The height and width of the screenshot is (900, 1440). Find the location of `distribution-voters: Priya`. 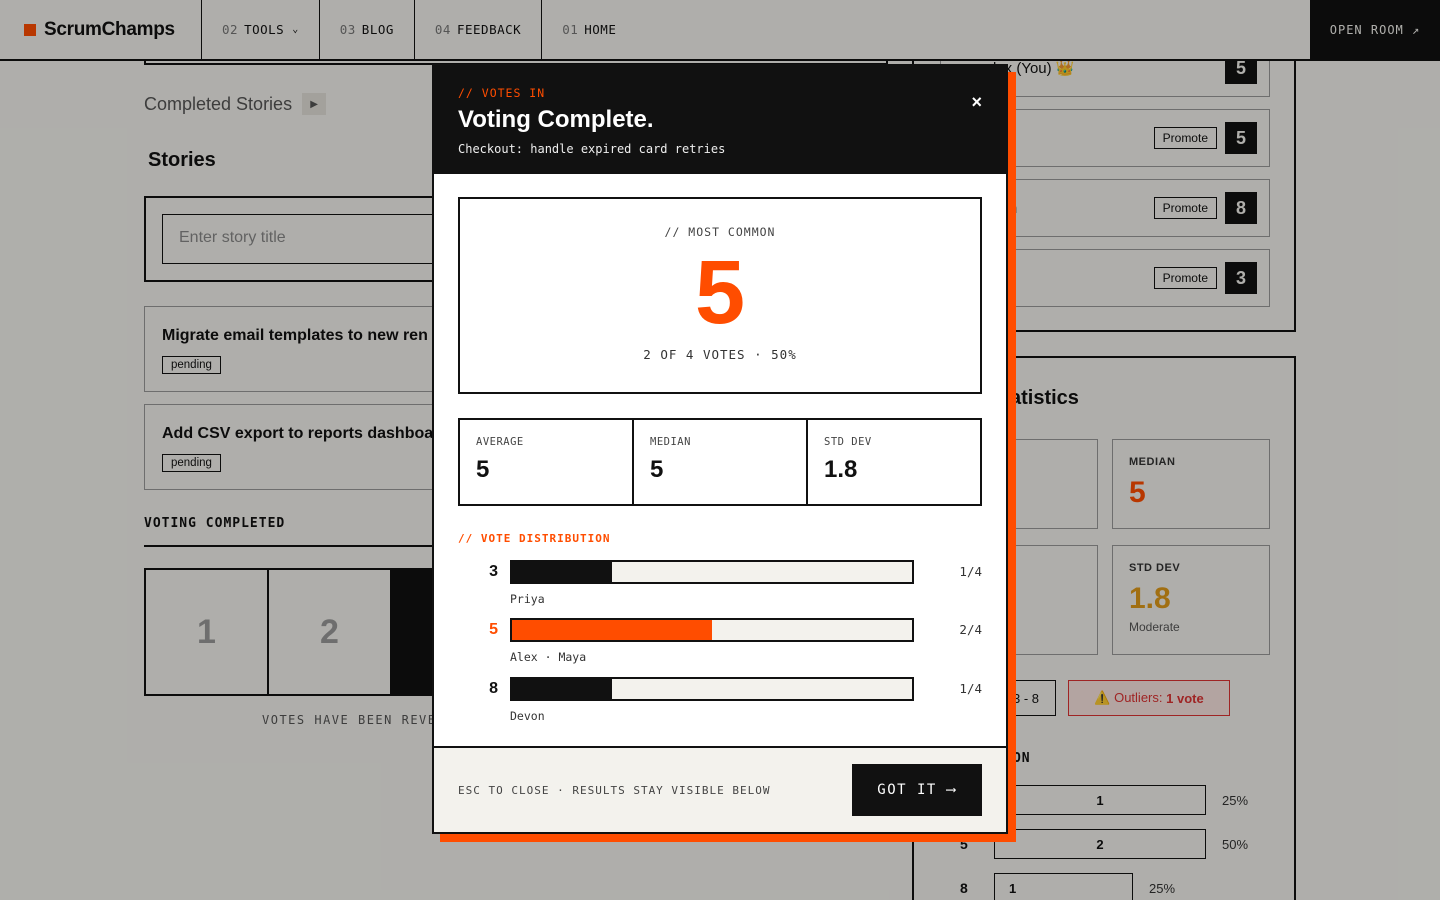

distribution-voters: Priya is located at coordinates (527, 599).